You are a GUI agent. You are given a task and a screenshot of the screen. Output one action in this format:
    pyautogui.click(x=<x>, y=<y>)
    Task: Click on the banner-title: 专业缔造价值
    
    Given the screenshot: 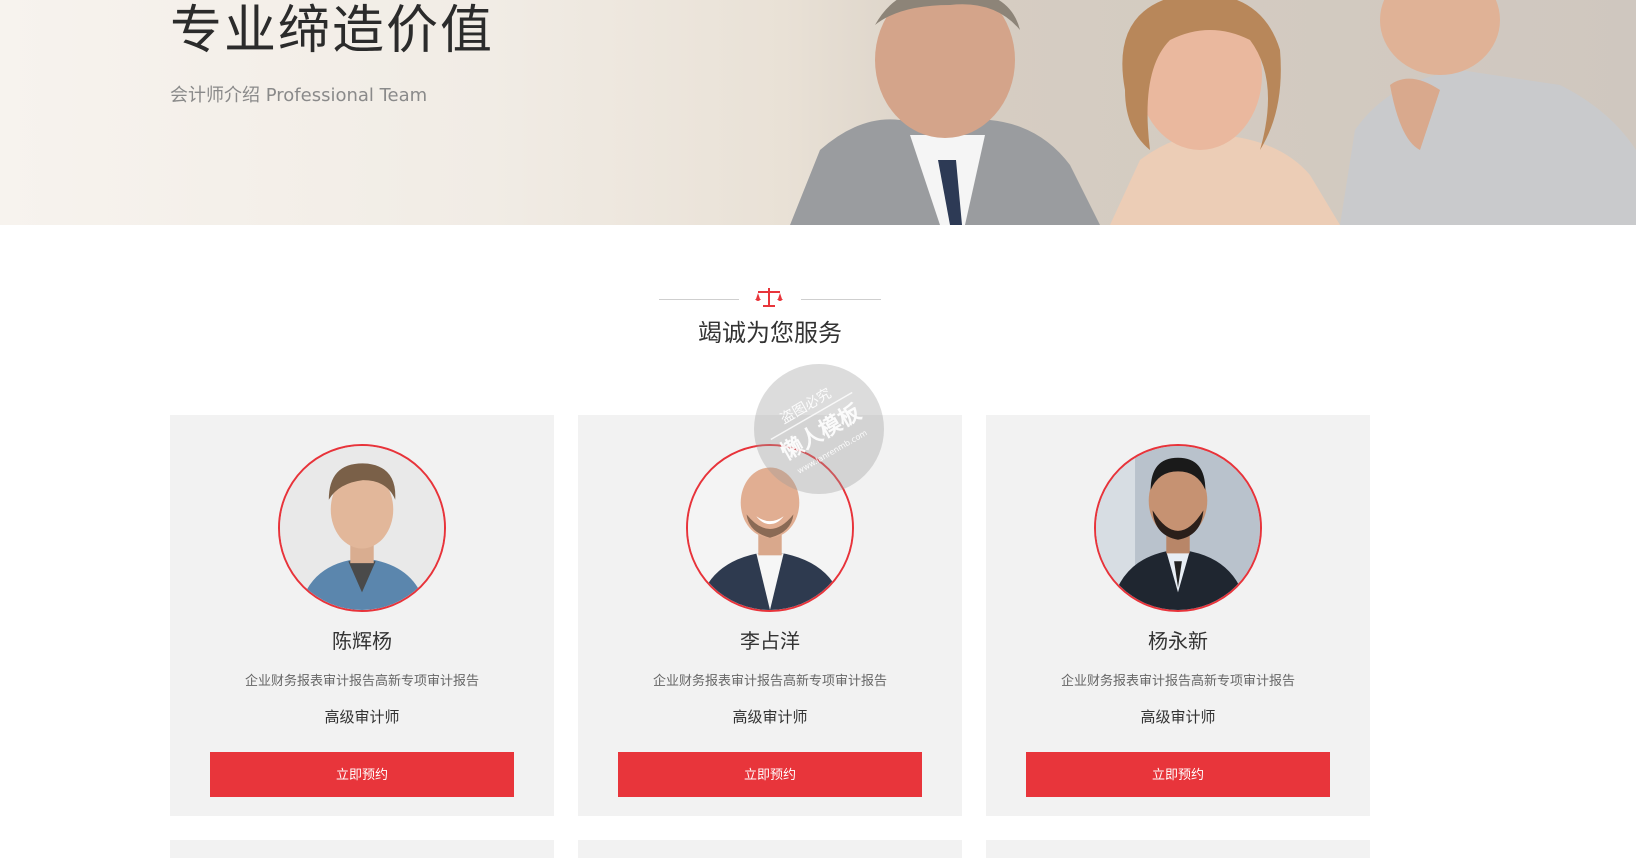 What is the action you would take?
    pyautogui.click(x=332, y=31)
    